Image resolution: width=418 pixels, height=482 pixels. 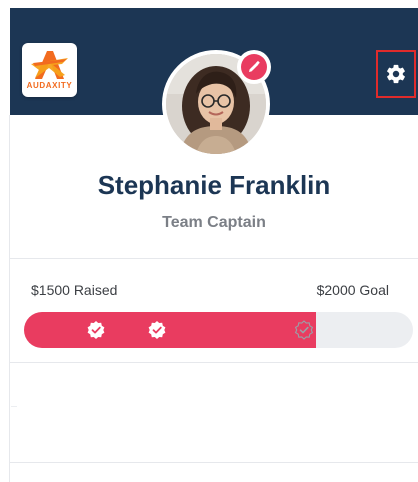 What do you see at coordinates (214, 222) in the screenshot?
I see `profile-role: Team Captain` at bounding box center [214, 222].